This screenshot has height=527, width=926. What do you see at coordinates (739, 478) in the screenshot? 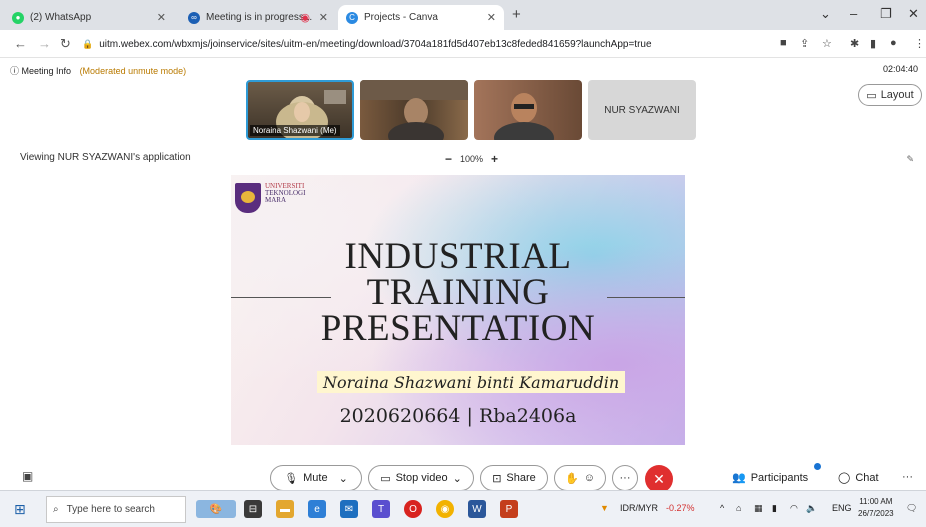
I see `participants-icon: 👥` at bounding box center [739, 478].